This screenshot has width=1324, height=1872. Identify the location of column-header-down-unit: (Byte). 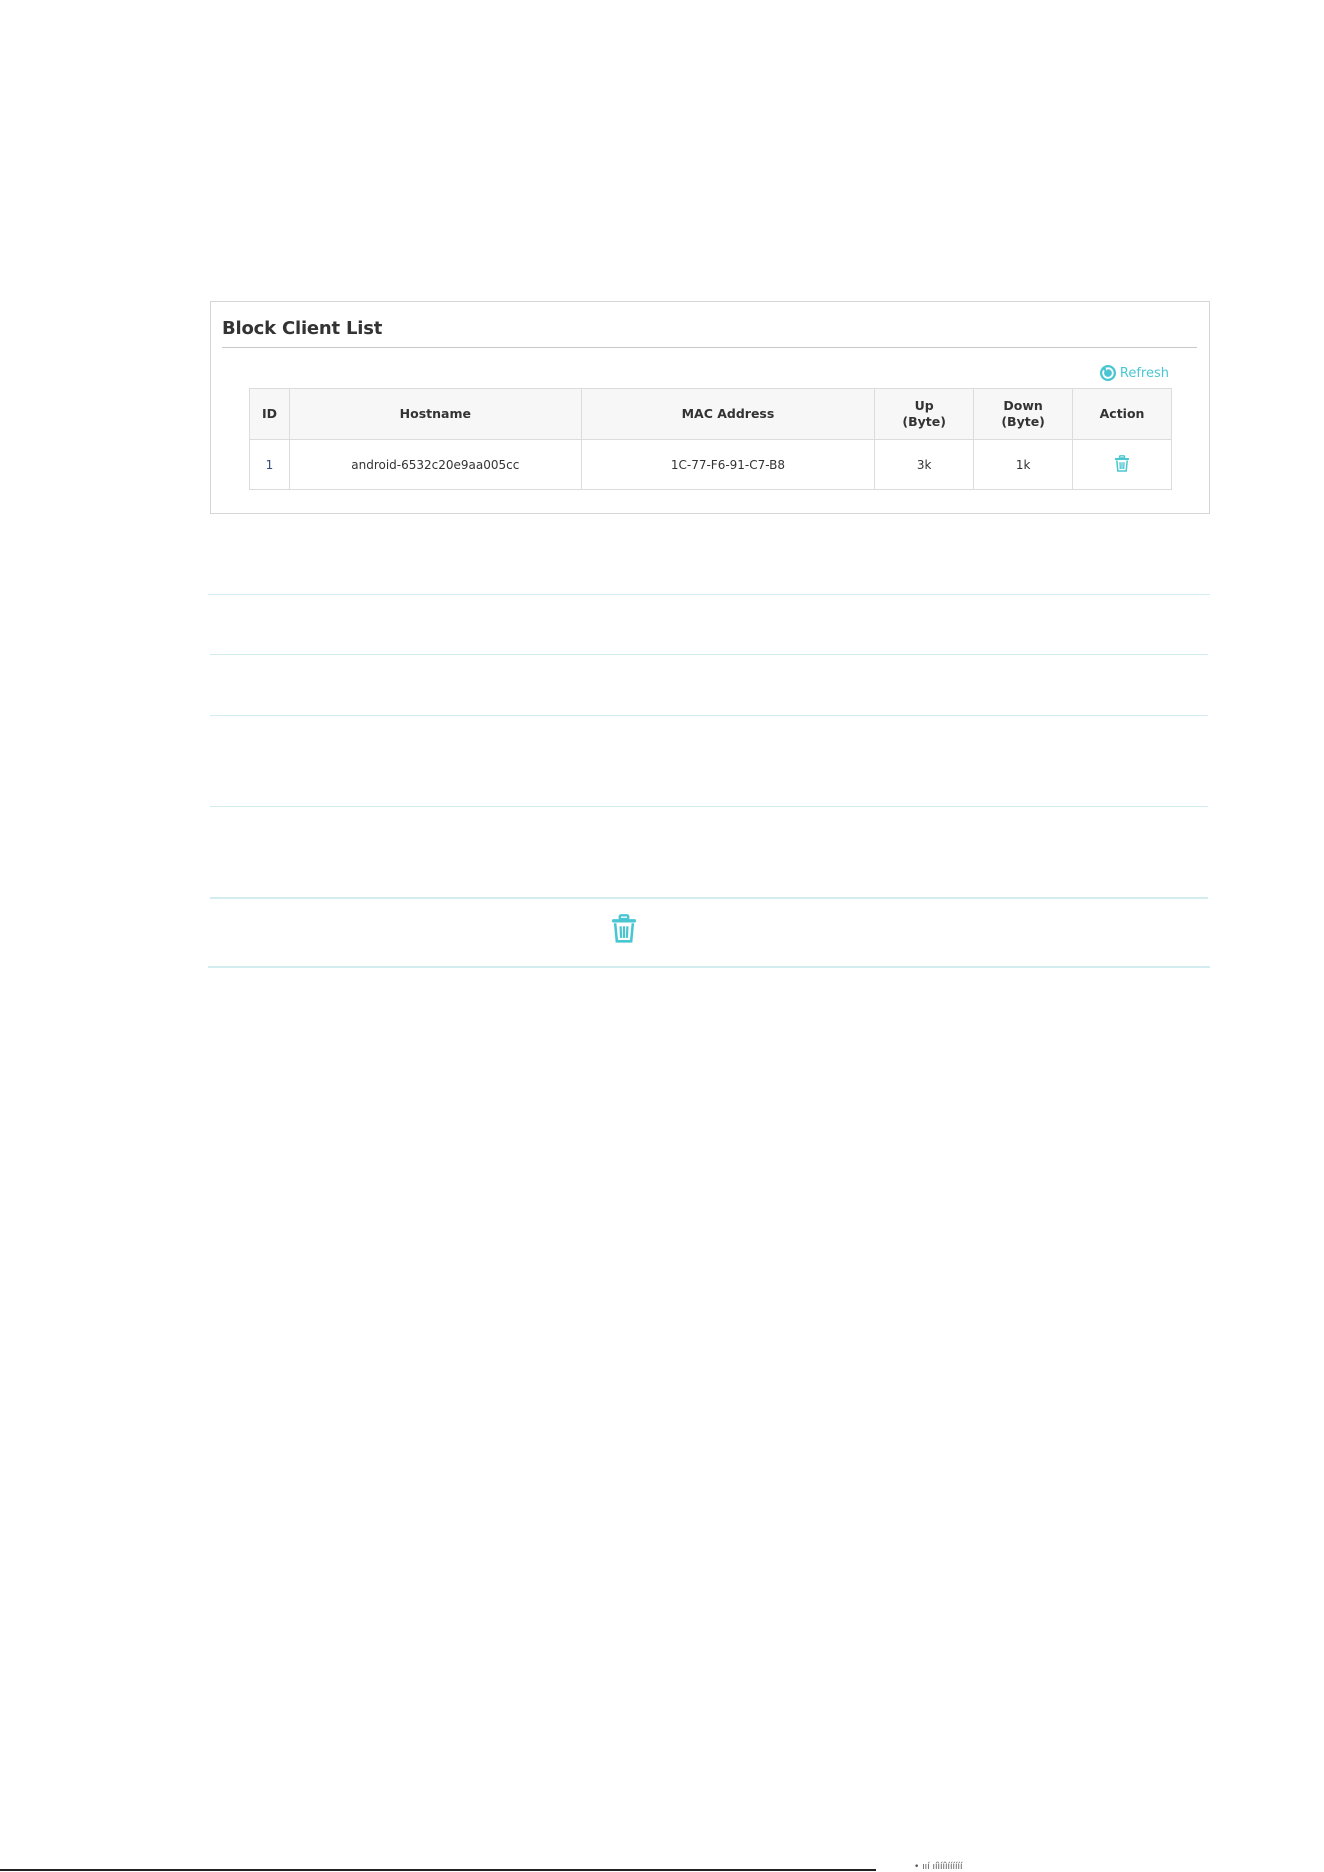
(1023, 421).